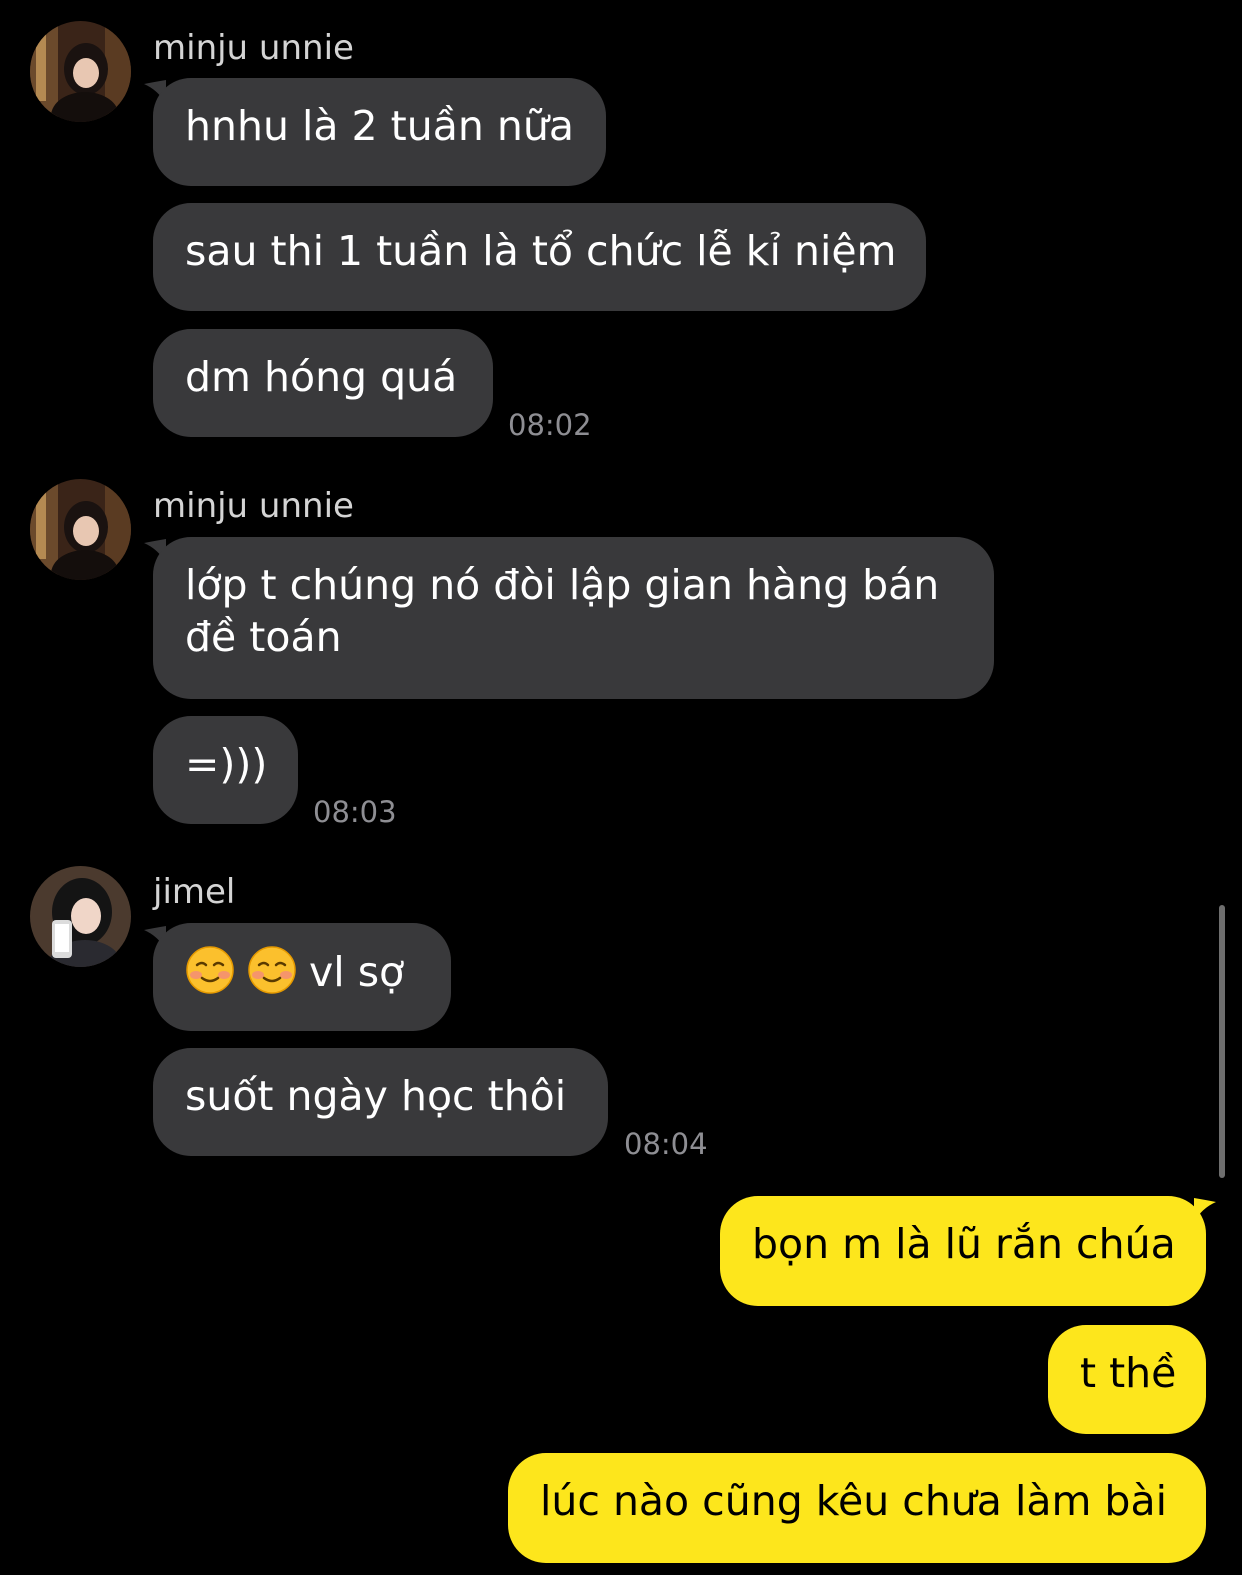 This screenshot has height=1575, width=1242. What do you see at coordinates (379, 132) in the screenshot?
I see `message-bubble: hnhu là 2 tuần nữa` at bounding box center [379, 132].